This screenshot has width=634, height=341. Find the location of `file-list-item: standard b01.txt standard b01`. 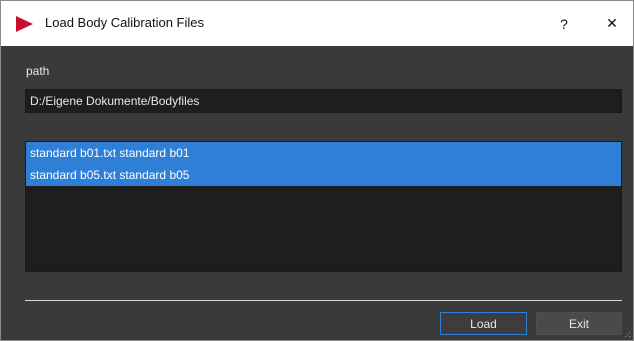

file-list-item: standard b01.txt standard b01 is located at coordinates (323, 153).